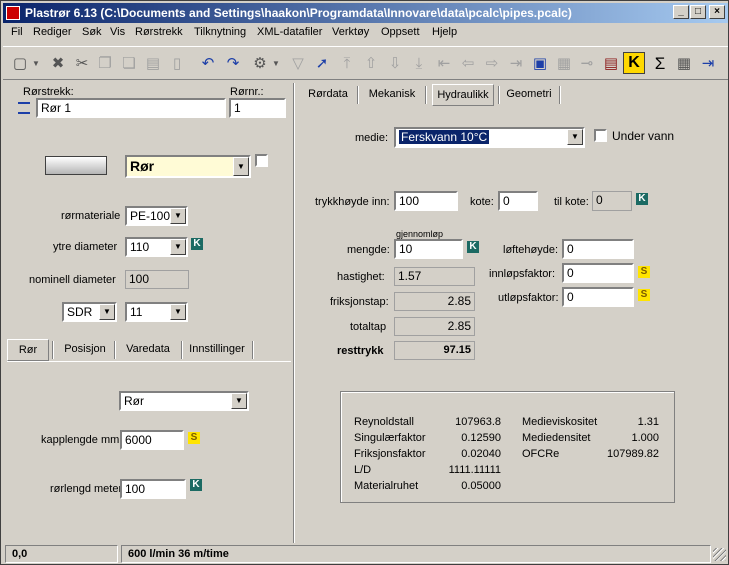 This screenshot has width=729, height=565. Describe the element at coordinates (294, 313) in the screenshot. I see `panel-splitter` at that location.